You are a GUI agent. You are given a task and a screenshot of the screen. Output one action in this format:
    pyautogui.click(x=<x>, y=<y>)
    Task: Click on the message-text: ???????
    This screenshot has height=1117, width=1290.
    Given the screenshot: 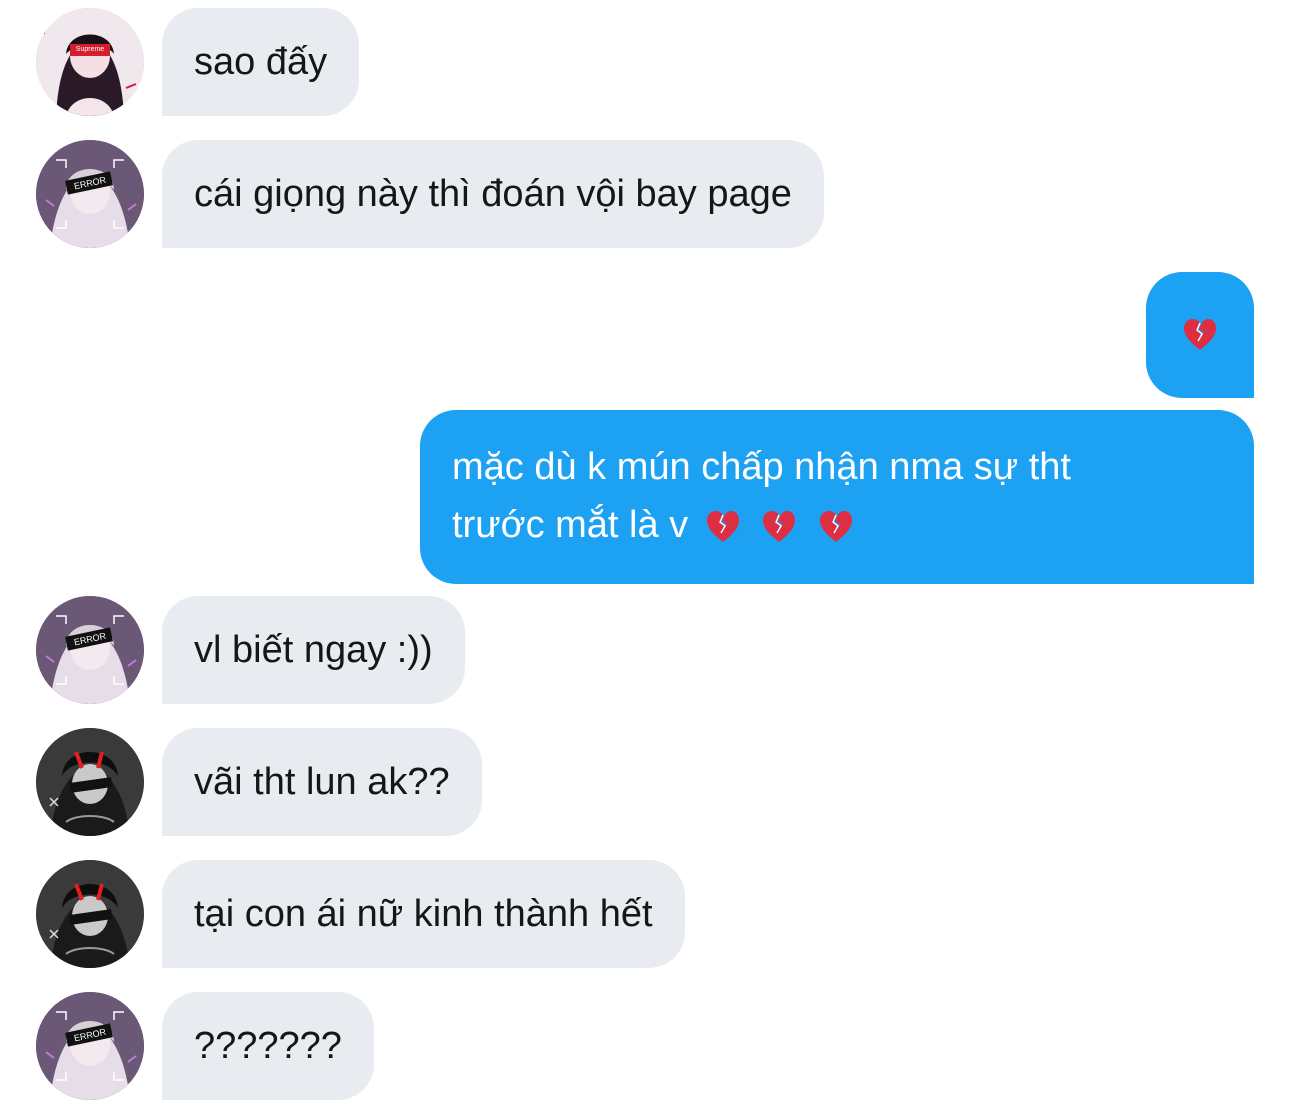 What is the action you would take?
    pyautogui.click(x=268, y=1046)
    